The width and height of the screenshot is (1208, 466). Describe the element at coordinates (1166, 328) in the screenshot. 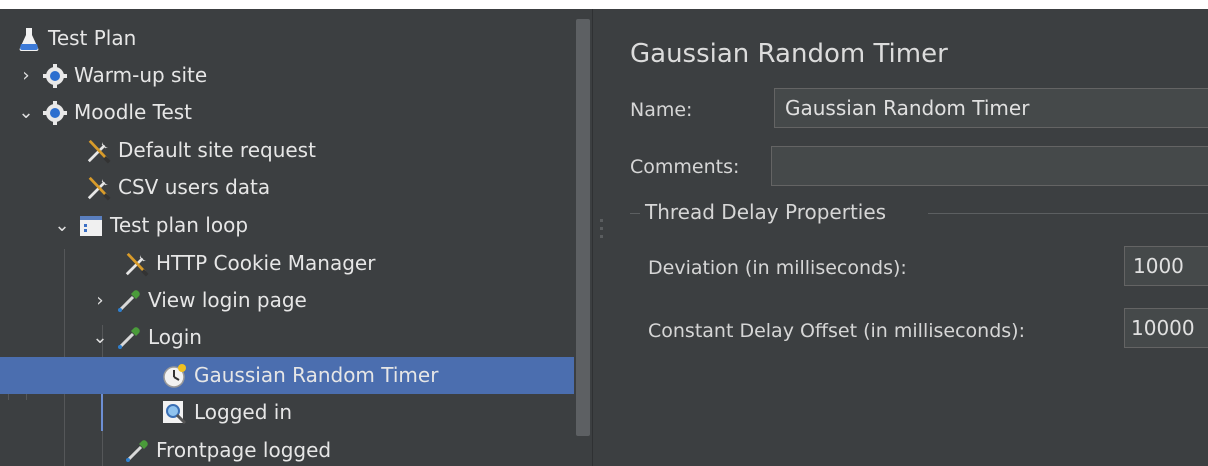

I see `constant-delay-offset-field: 10000` at that location.